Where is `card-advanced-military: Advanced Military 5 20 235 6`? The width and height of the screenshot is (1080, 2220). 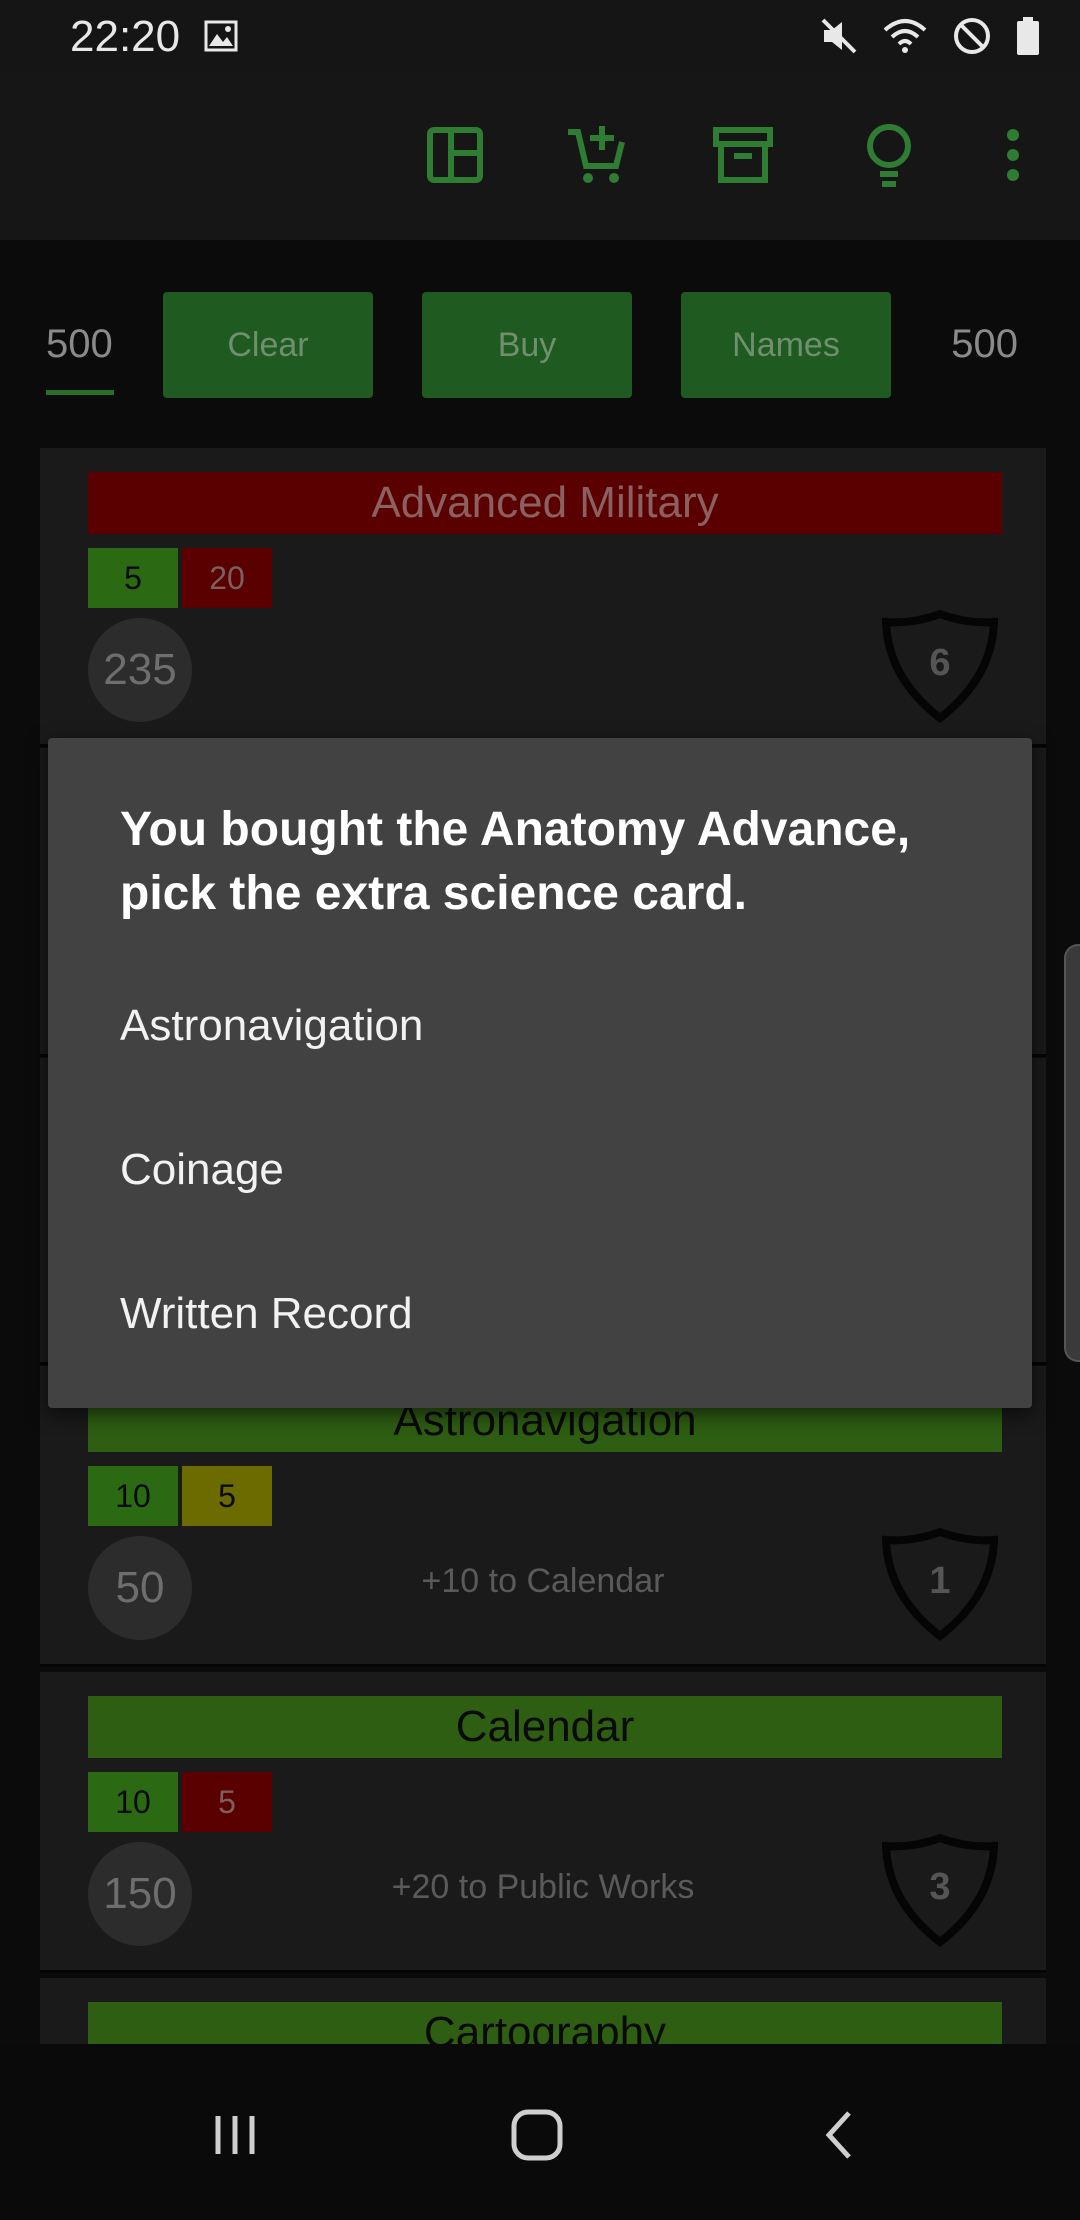 card-advanced-military: Advanced Military 5 20 235 6 is located at coordinates (543, 597).